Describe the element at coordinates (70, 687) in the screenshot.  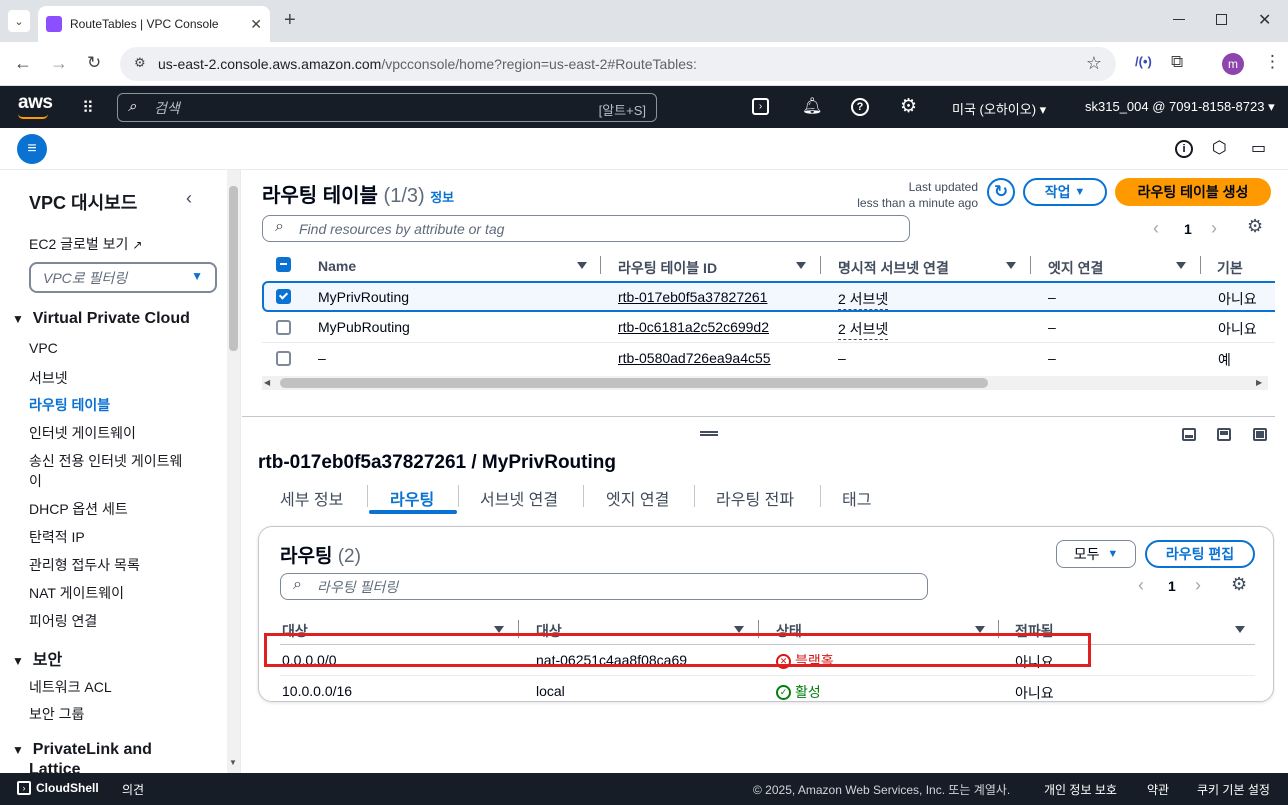
I see `sidebar-item-network-acl: 네트워크 ACL` at that location.